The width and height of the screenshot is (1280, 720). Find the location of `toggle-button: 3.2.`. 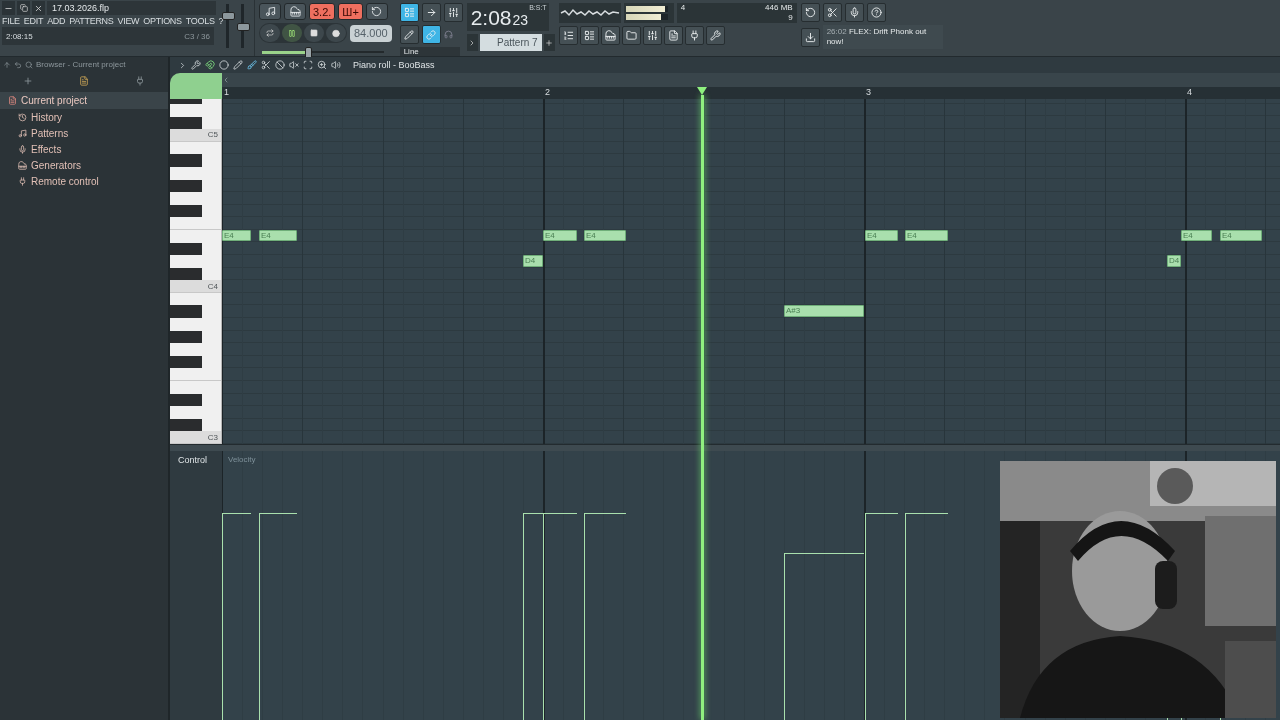

toggle-button: 3.2. is located at coordinates (322, 11).